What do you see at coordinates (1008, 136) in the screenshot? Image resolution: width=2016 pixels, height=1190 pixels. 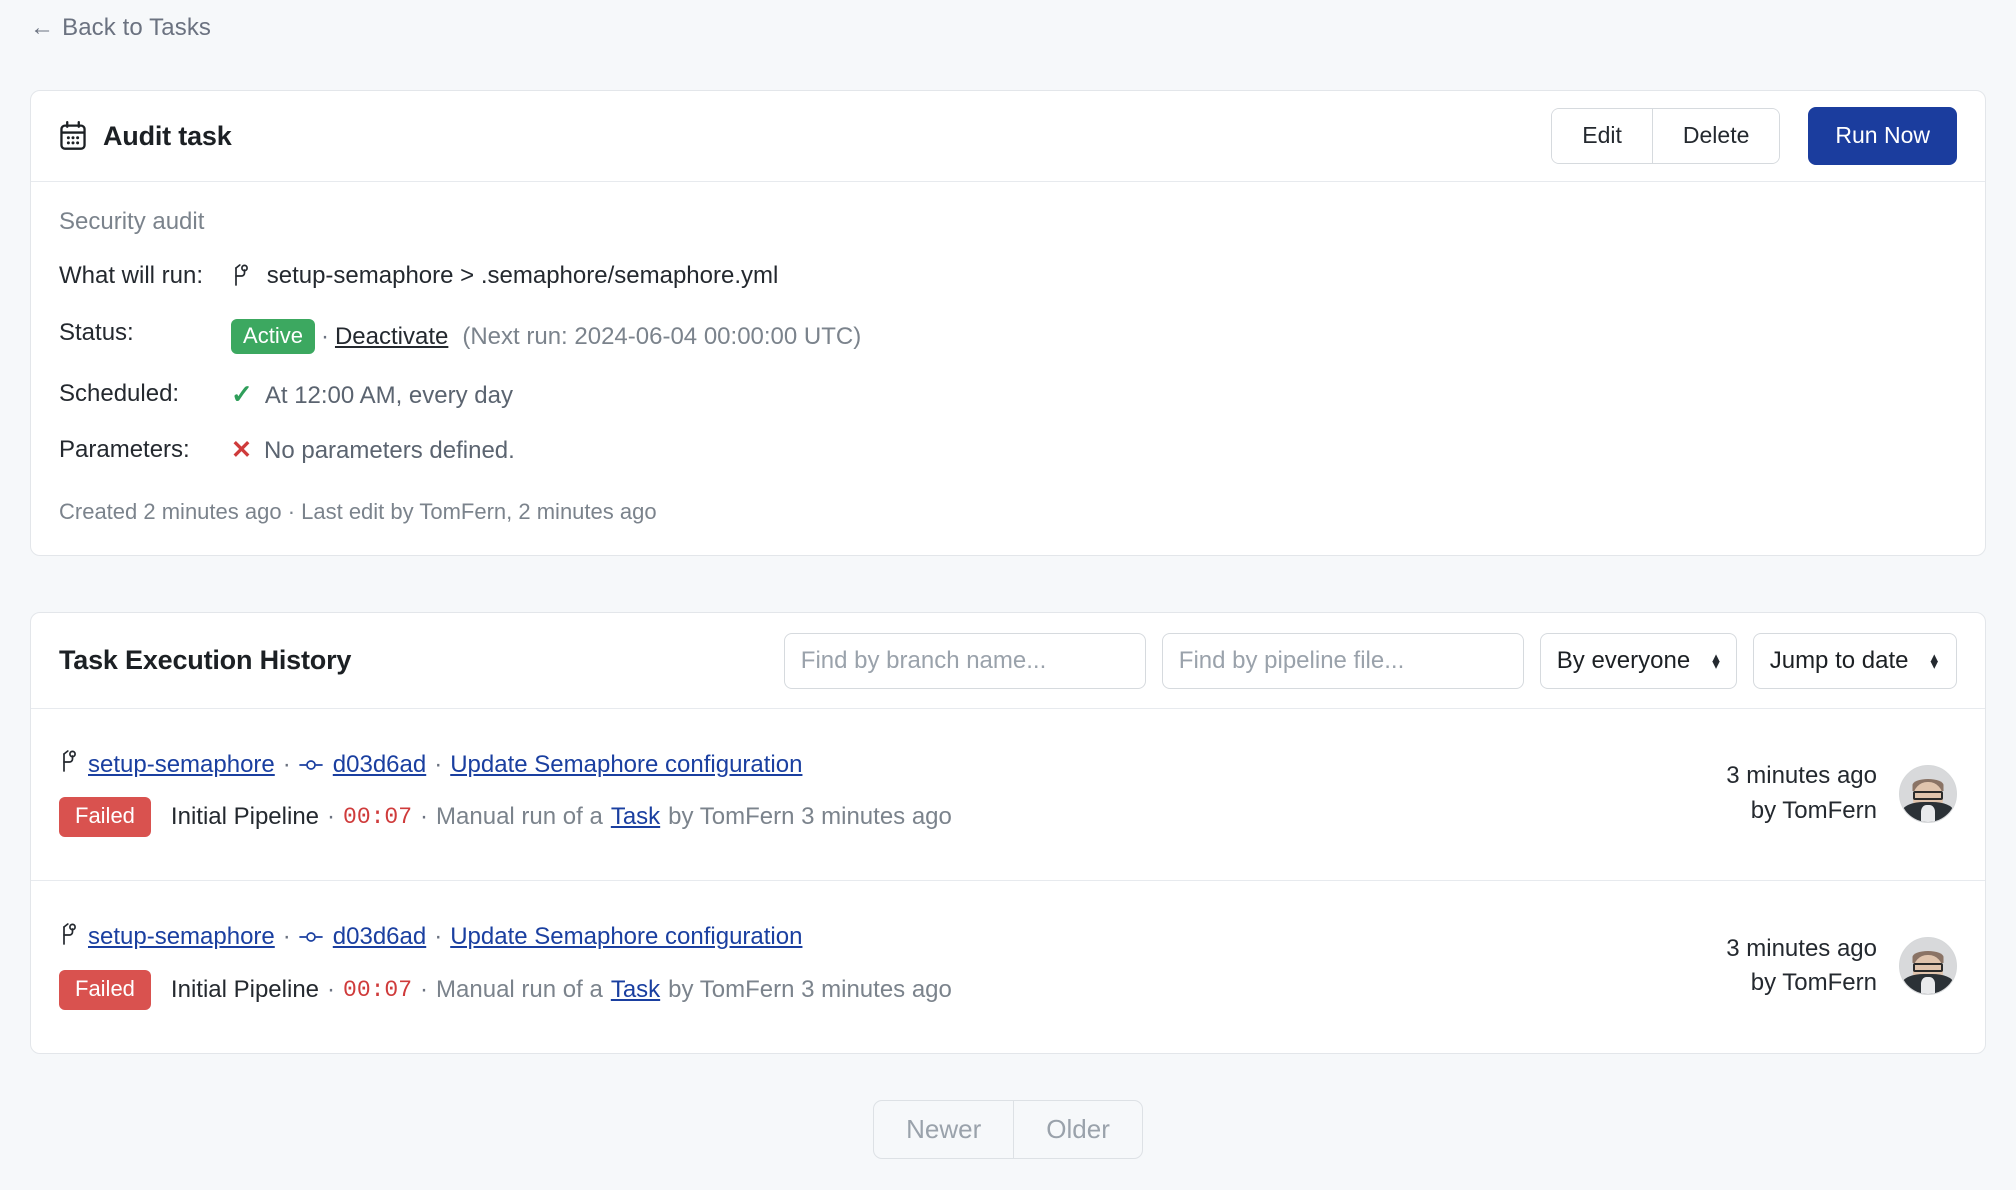 I see `task-card-header: Audit task Edit Delete Run Now` at bounding box center [1008, 136].